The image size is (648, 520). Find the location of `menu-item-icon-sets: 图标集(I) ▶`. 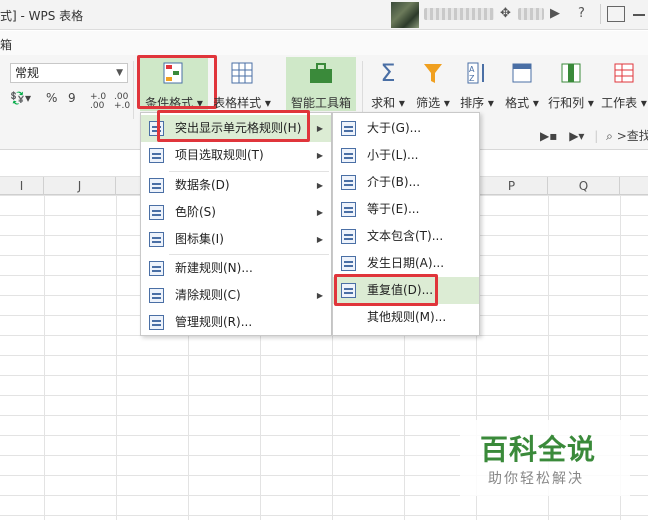

menu-item-icon-sets: 图标集(I) ▶ is located at coordinates (236, 239).